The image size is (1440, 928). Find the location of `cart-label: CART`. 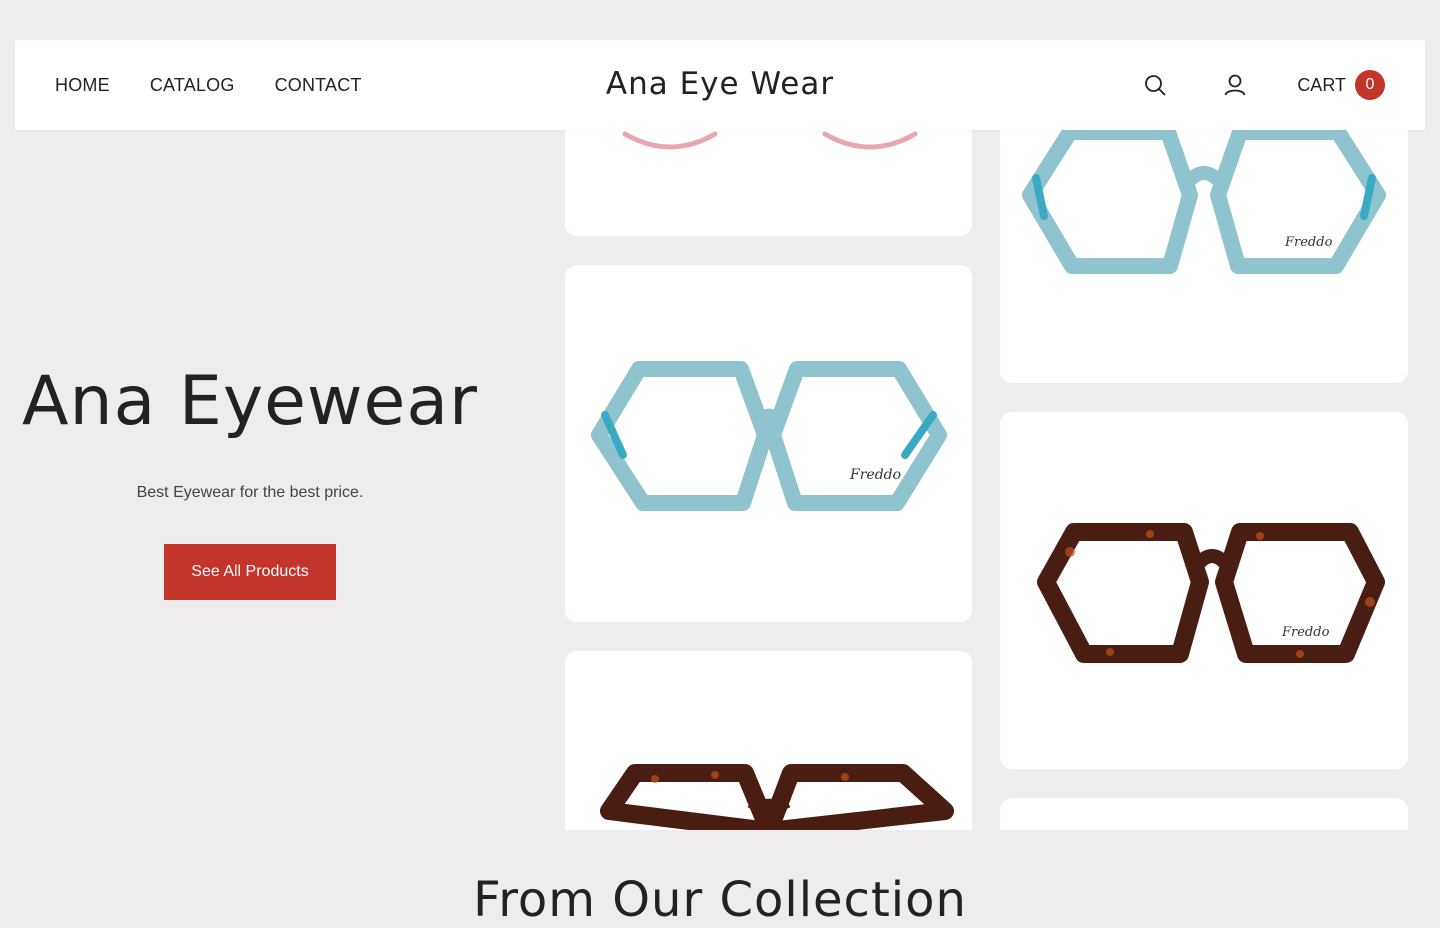

cart-label: CART is located at coordinates (1321, 84).